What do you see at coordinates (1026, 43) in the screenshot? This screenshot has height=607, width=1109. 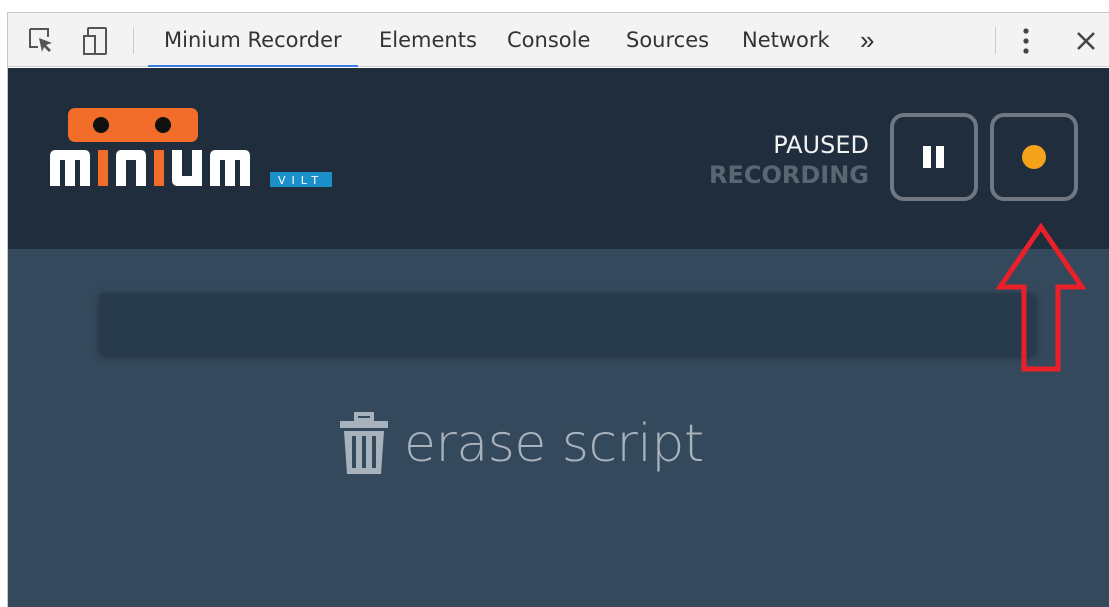 I see `kebab-menu-icon` at bounding box center [1026, 43].